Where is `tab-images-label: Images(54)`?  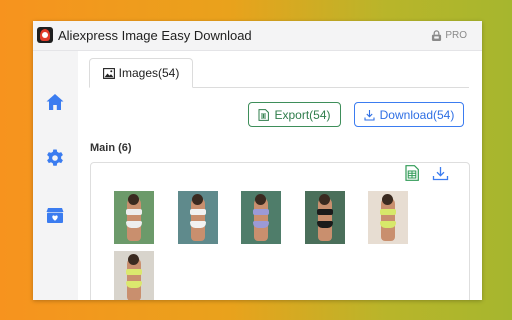
tab-images-label: Images(54) is located at coordinates (149, 73).